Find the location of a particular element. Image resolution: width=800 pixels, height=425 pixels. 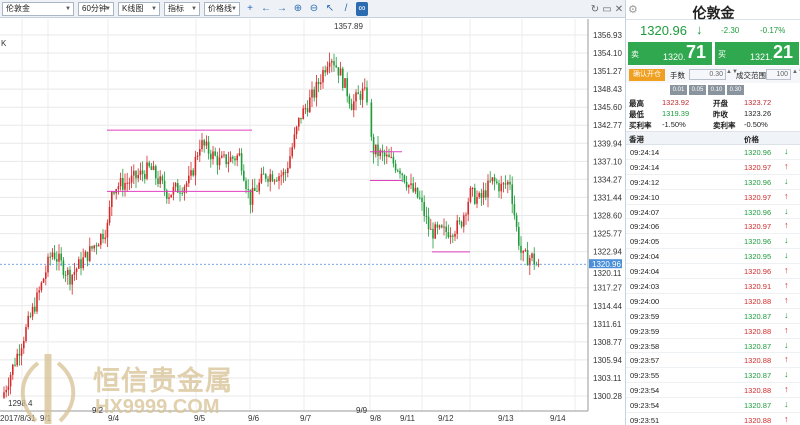

ticks-header-market: 香港 is located at coordinates (636, 139).